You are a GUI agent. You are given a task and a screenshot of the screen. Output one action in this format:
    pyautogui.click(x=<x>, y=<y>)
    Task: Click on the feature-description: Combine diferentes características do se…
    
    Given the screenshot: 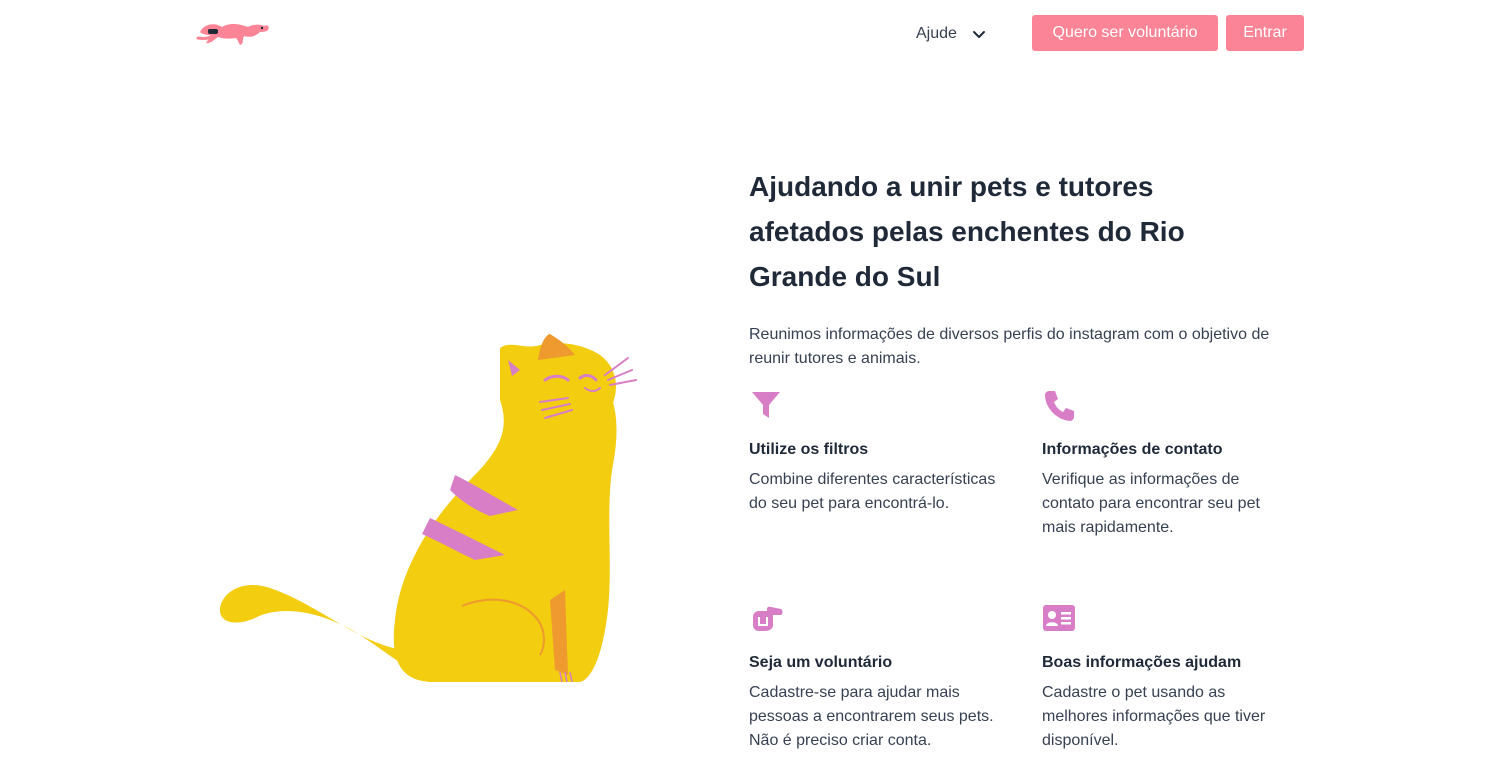 What is the action you would take?
    pyautogui.click(x=872, y=491)
    